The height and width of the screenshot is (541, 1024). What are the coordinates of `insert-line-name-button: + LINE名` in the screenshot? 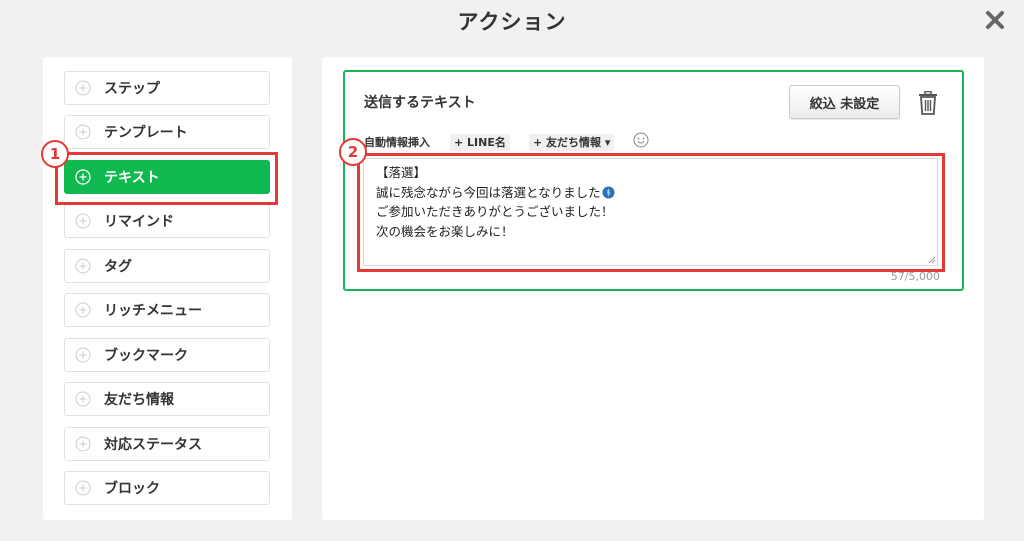 It's located at (480, 142).